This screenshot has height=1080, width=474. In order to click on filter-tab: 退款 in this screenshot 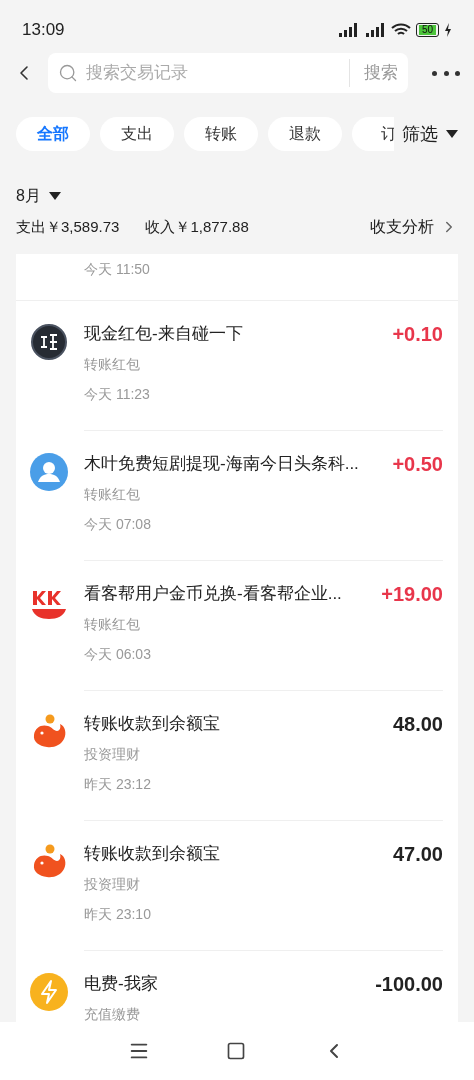, I will do `click(305, 134)`.